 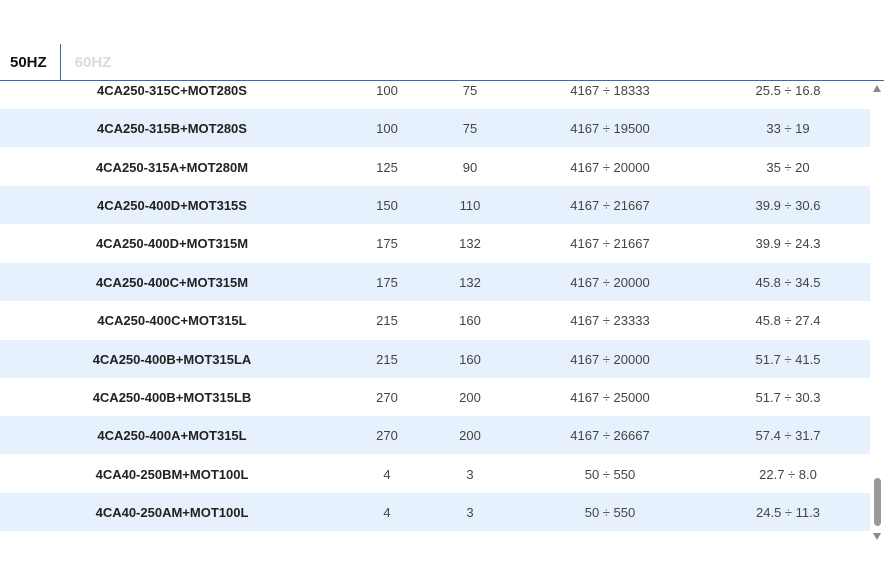 What do you see at coordinates (788, 474) in the screenshot?
I see `head-range-cell: 22.7 ÷ 8.0` at bounding box center [788, 474].